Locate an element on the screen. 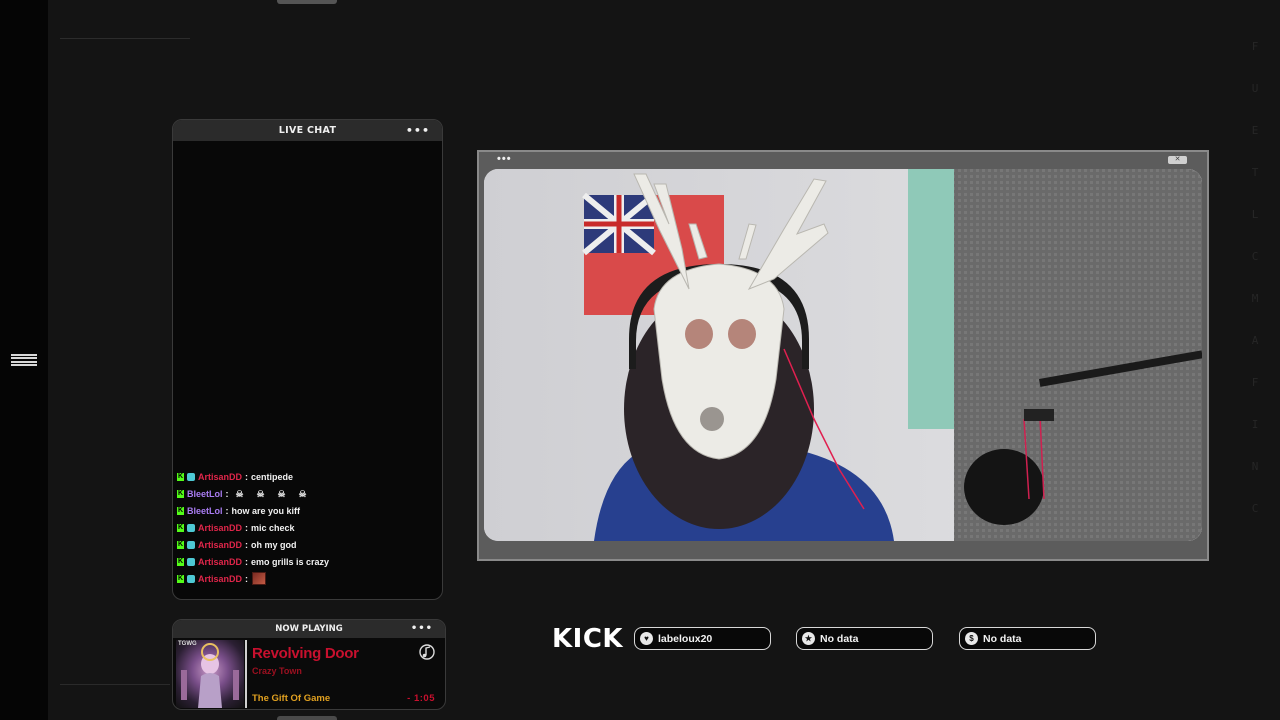 This screenshot has height=720, width=1280. left-rail is located at coordinates (24, 360).